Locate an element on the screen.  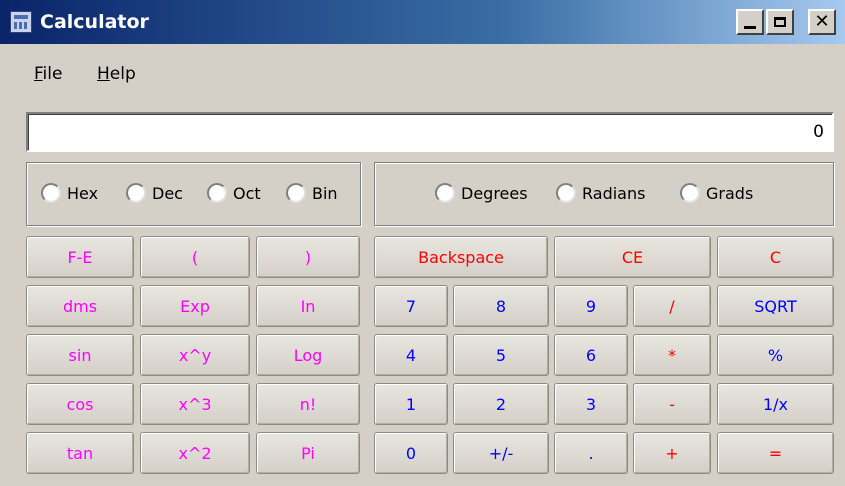
window-title: Calculator is located at coordinates (94, 22).